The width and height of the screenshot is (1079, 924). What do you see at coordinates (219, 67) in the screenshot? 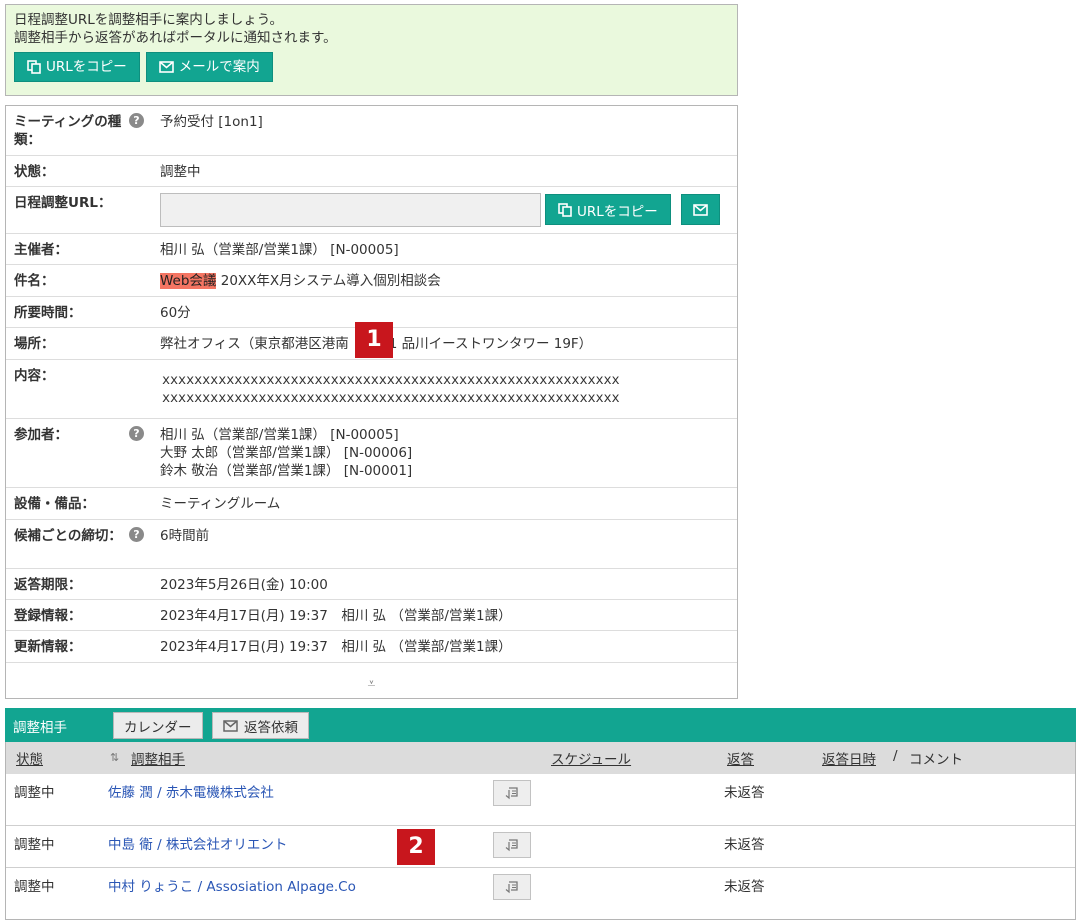
I see `mail-guide-label: メールで案内` at bounding box center [219, 67].